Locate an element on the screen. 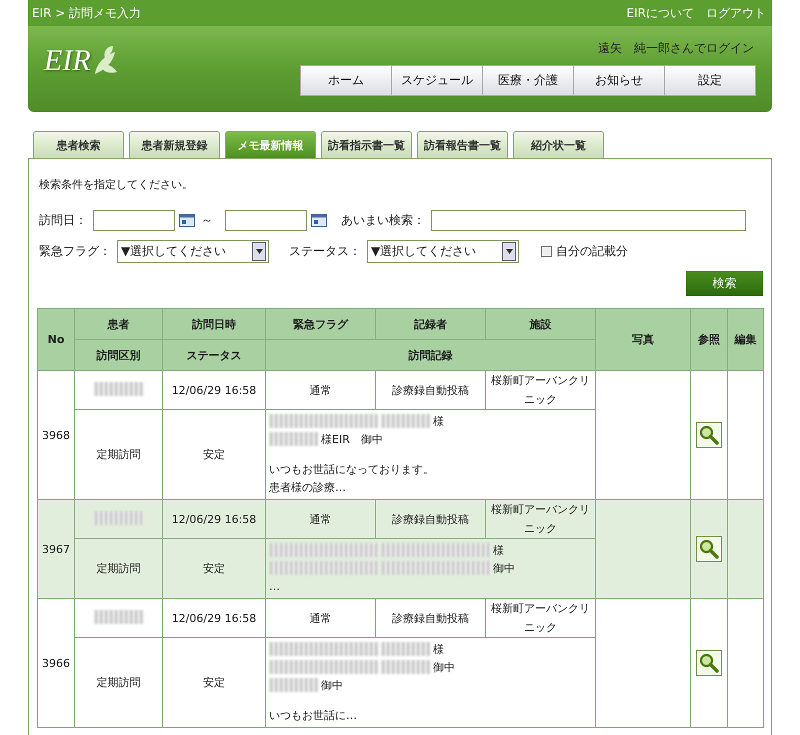 The image size is (800, 735). tab: 訪看指示書一覧 is located at coordinates (366, 144).